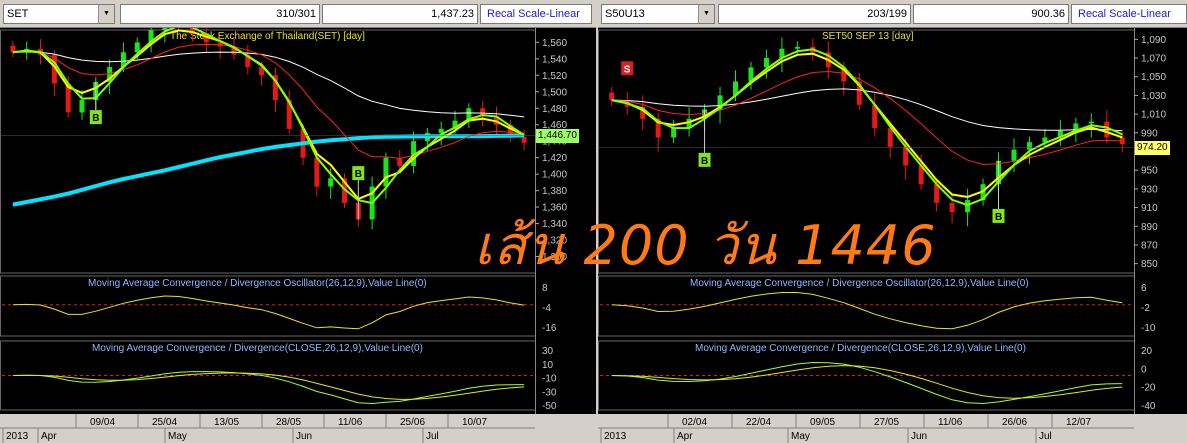 The height and width of the screenshot is (443, 1187). I want to click on y-tick-label: 1,420, so click(554, 158).